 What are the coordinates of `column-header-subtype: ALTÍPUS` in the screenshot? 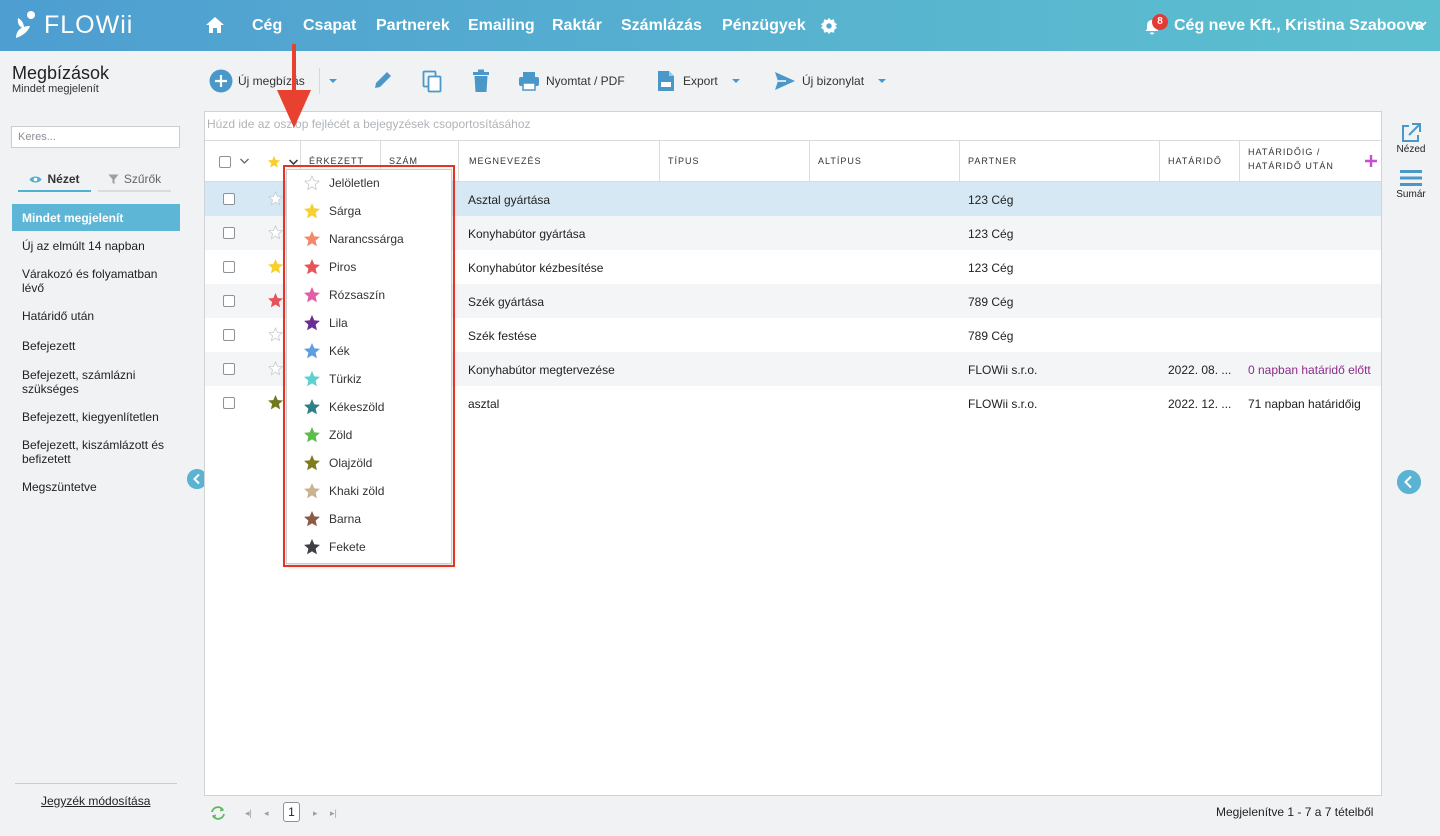 It's located at (884, 161).